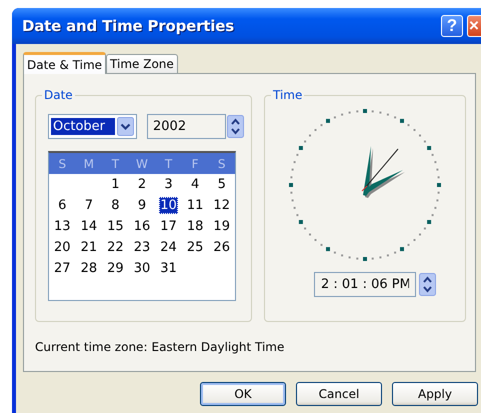 This screenshot has width=481, height=413. Describe the element at coordinates (115, 247) in the screenshot. I see `calendar-day: 22` at that location.